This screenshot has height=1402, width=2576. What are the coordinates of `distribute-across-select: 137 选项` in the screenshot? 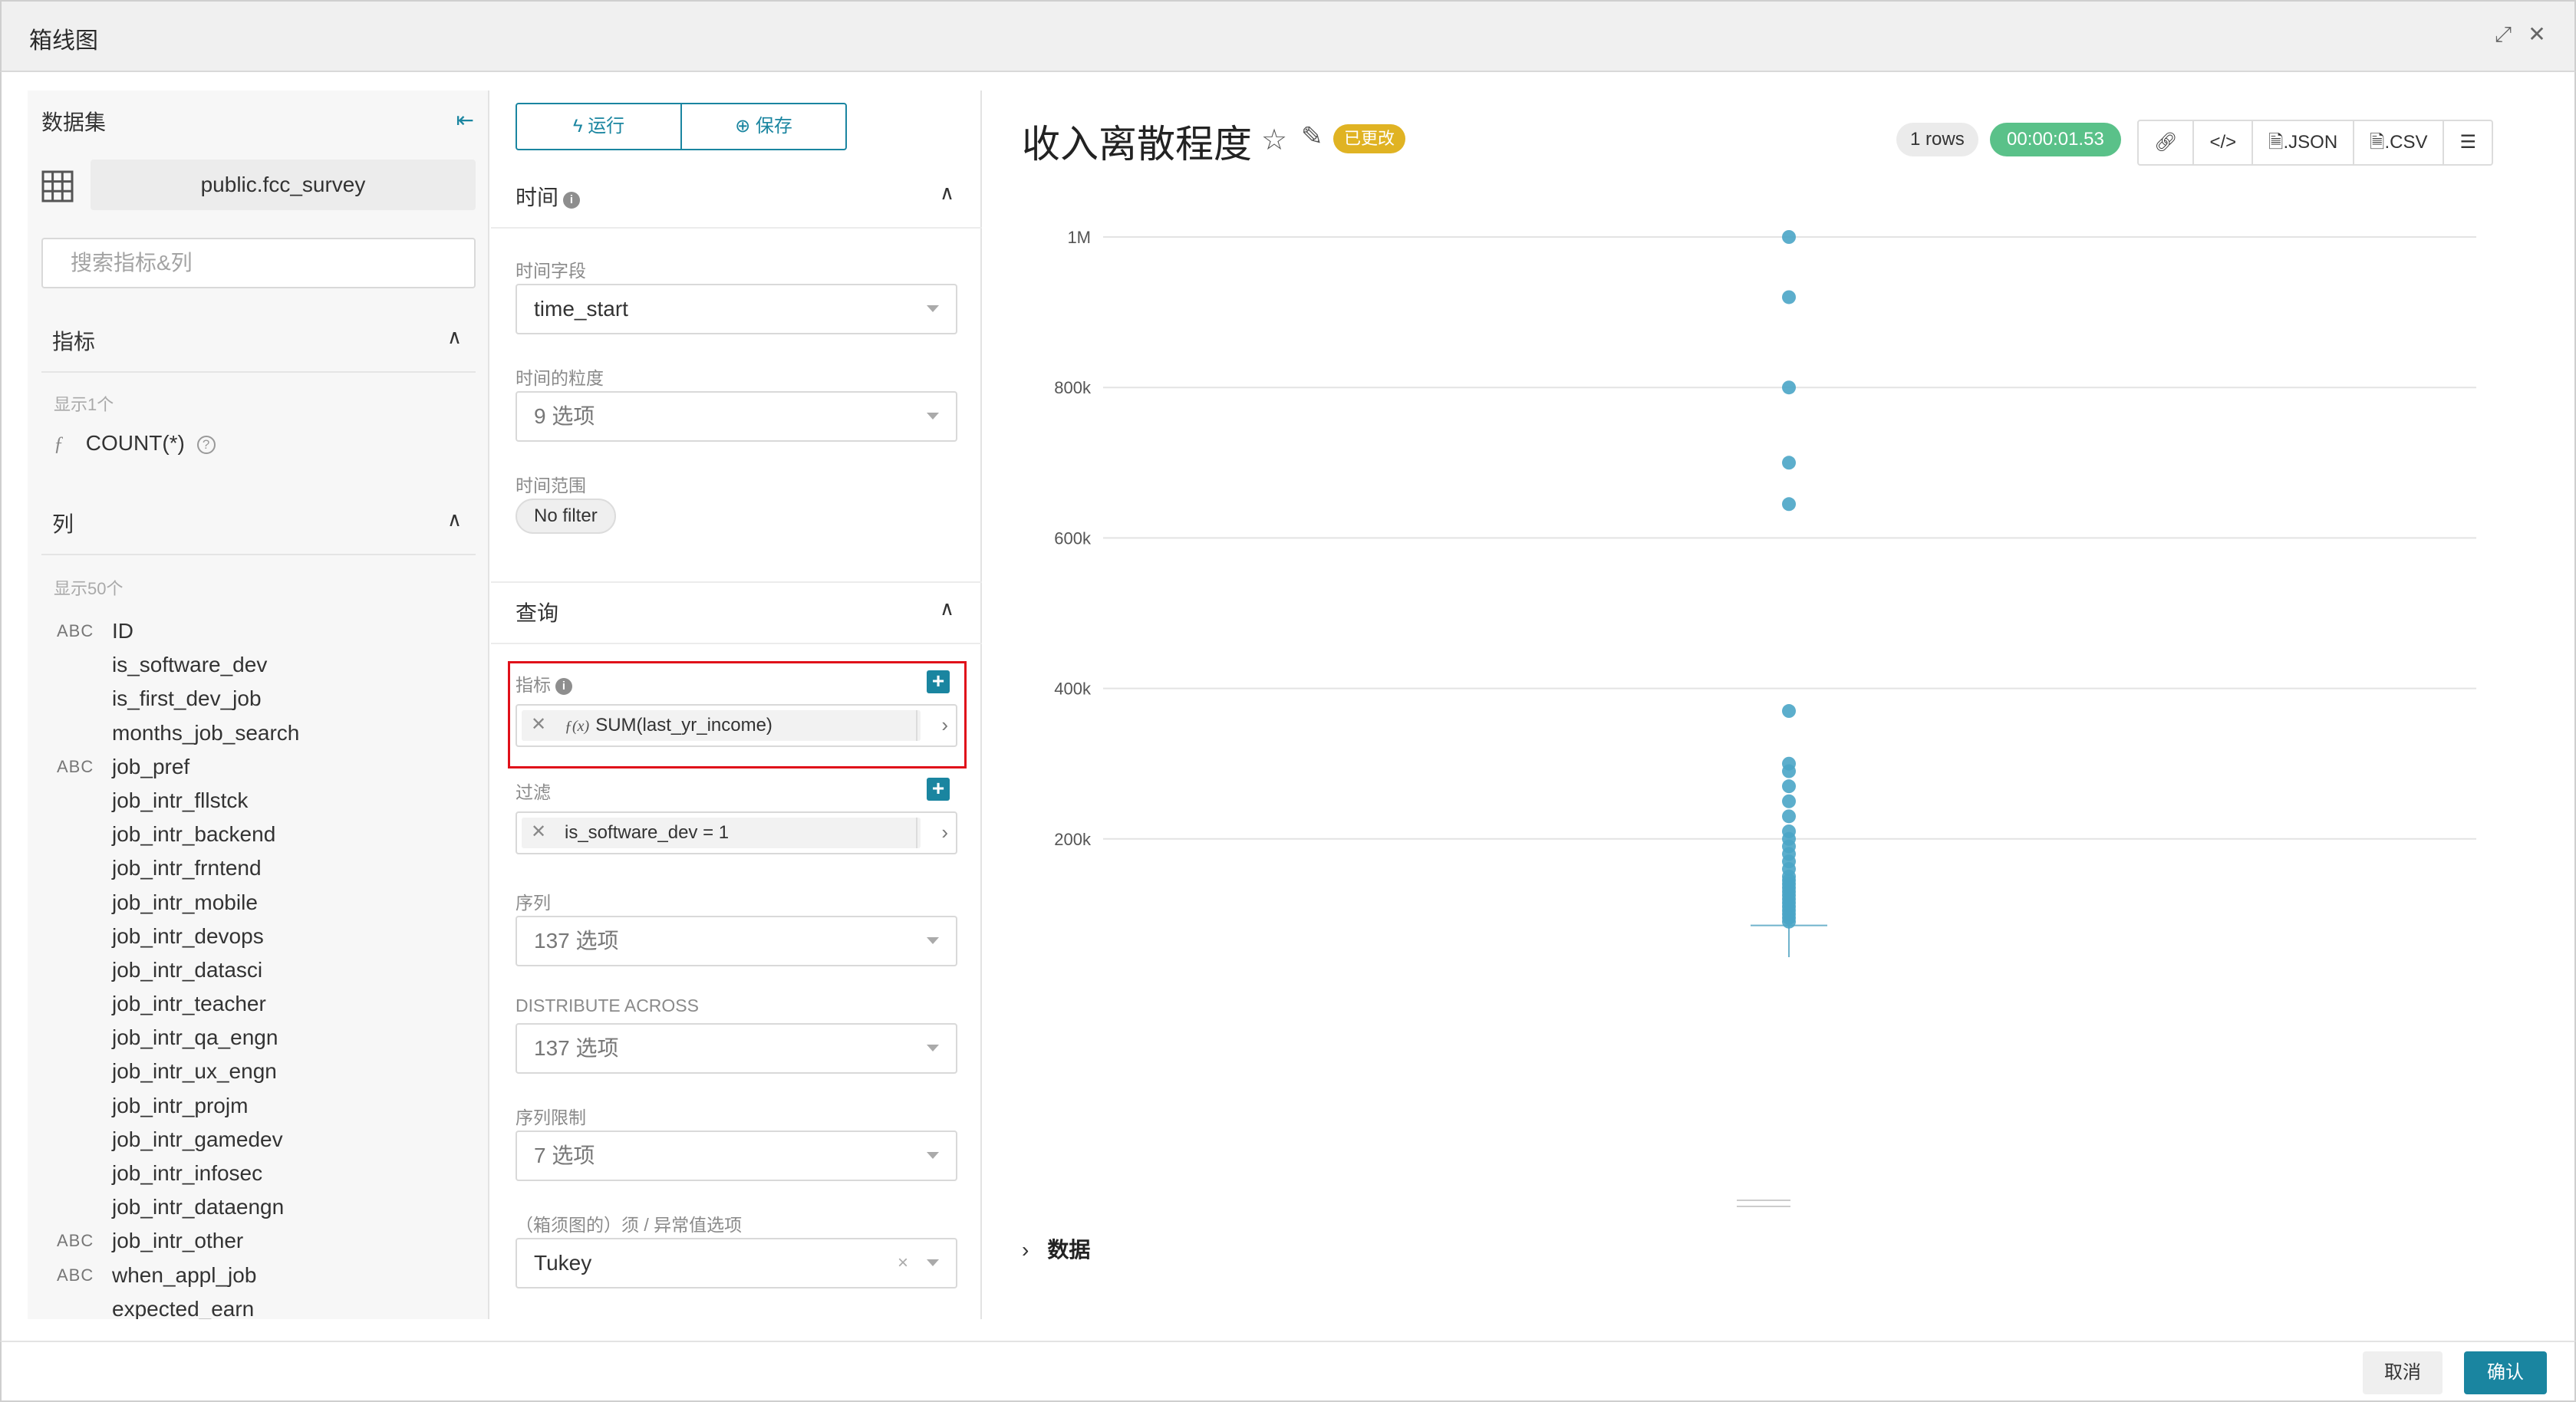 It's located at (736, 1048).